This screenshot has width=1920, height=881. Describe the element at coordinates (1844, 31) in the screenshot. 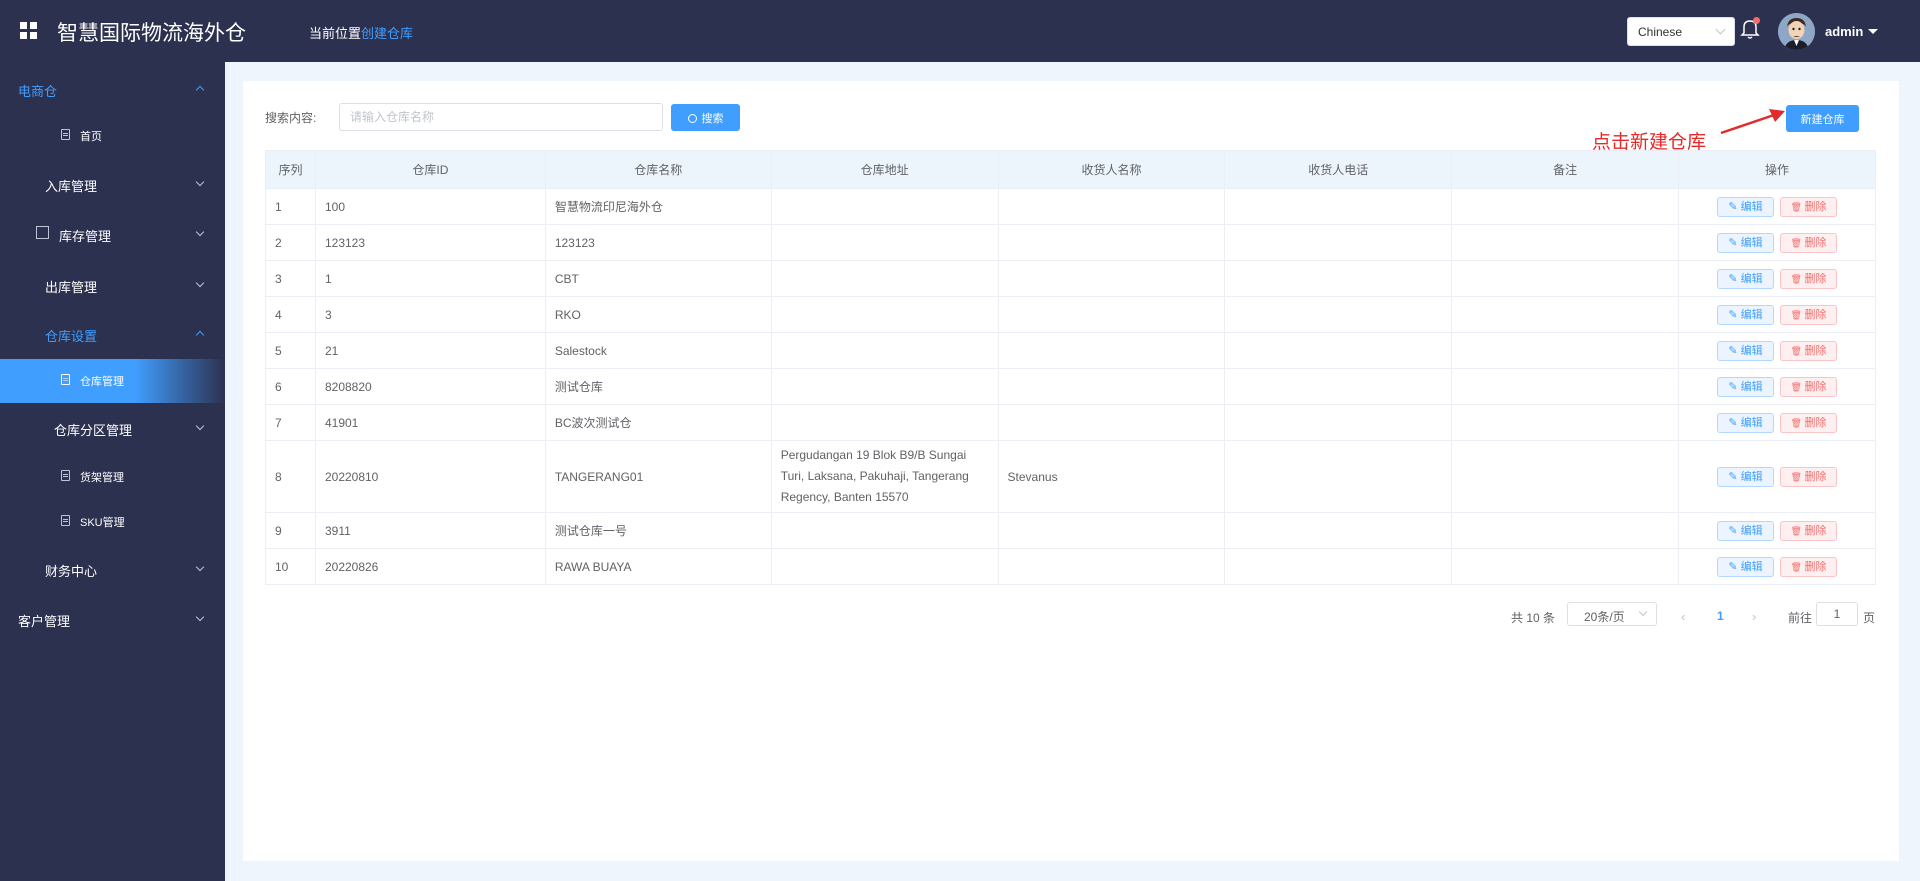

I see `user-name: admin` at that location.